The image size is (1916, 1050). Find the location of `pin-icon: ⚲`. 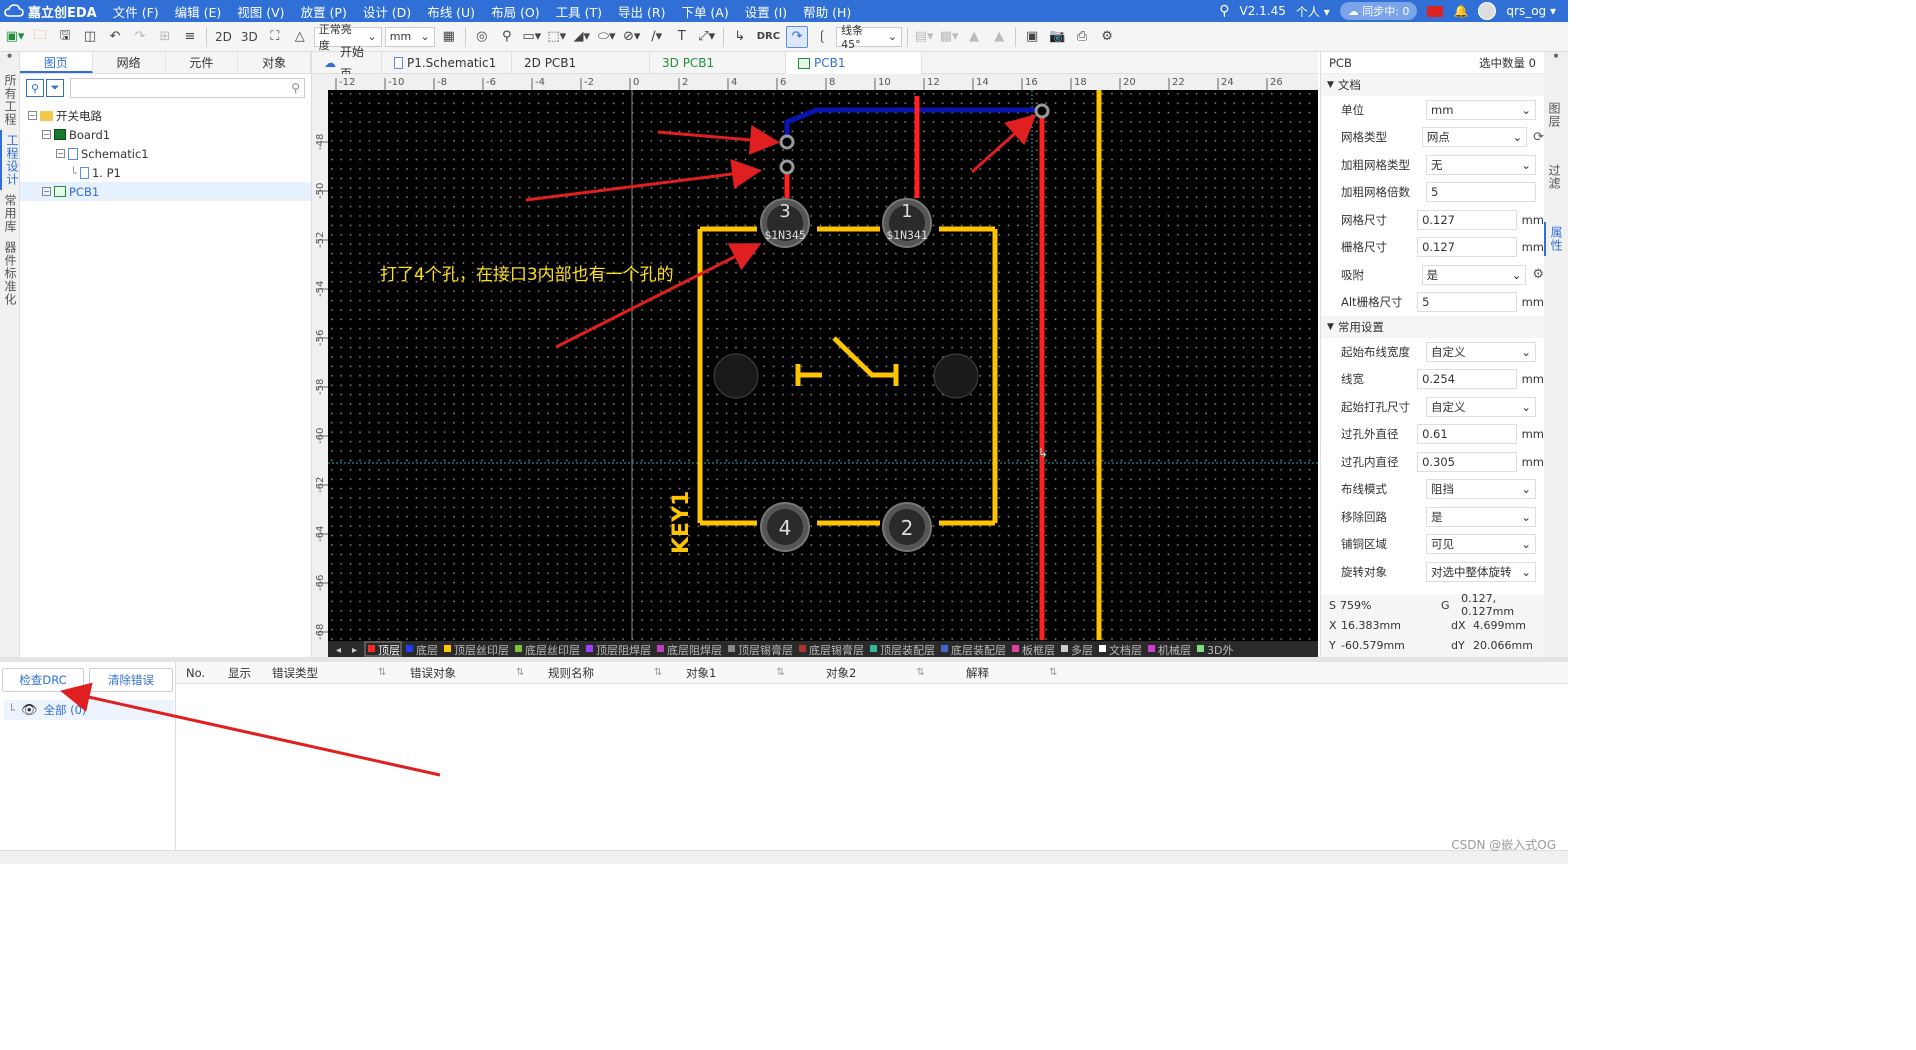

pin-icon: ⚲ is located at coordinates (507, 37).